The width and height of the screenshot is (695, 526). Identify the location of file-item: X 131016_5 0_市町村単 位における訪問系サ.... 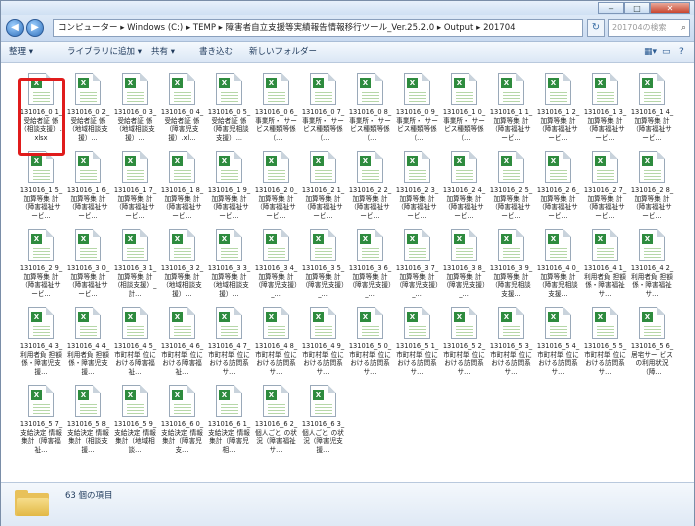
(370, 353).